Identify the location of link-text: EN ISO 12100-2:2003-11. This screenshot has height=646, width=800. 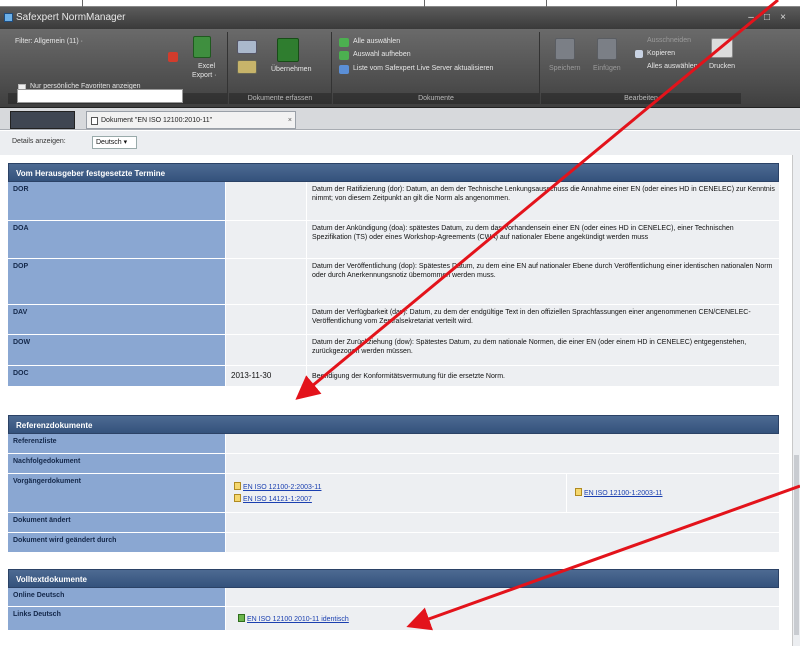
(282, 487).